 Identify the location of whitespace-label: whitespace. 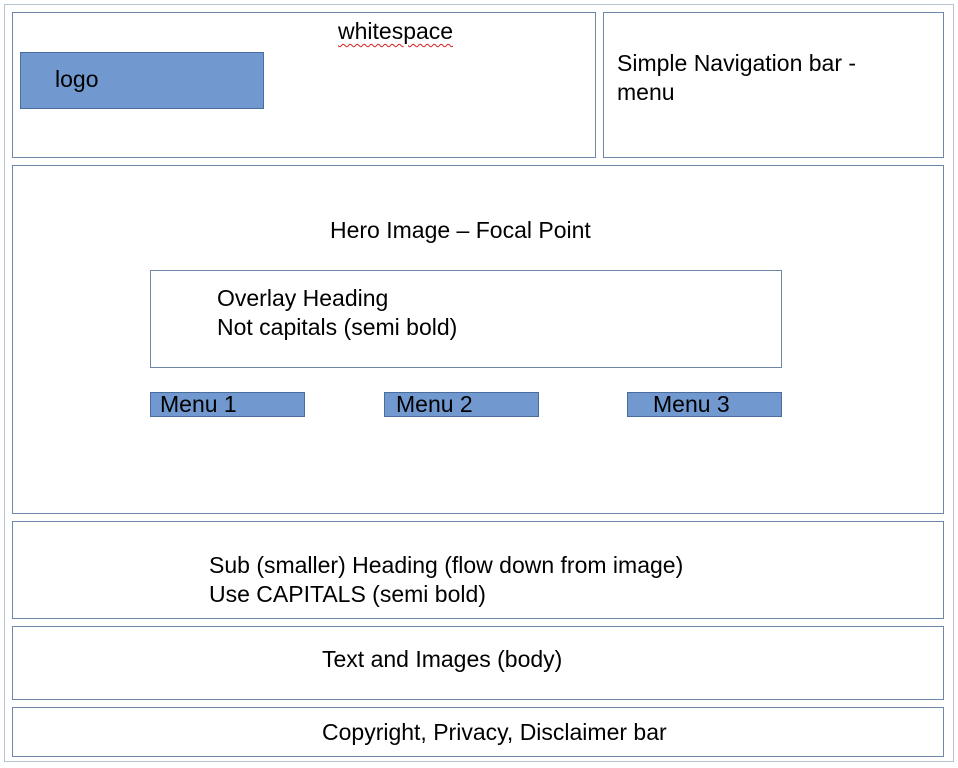
(396, 31).